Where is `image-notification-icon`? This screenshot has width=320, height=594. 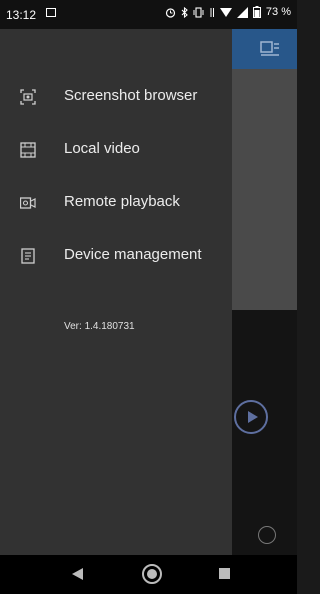 image-notification-icon is located at coordinates (51, 12).